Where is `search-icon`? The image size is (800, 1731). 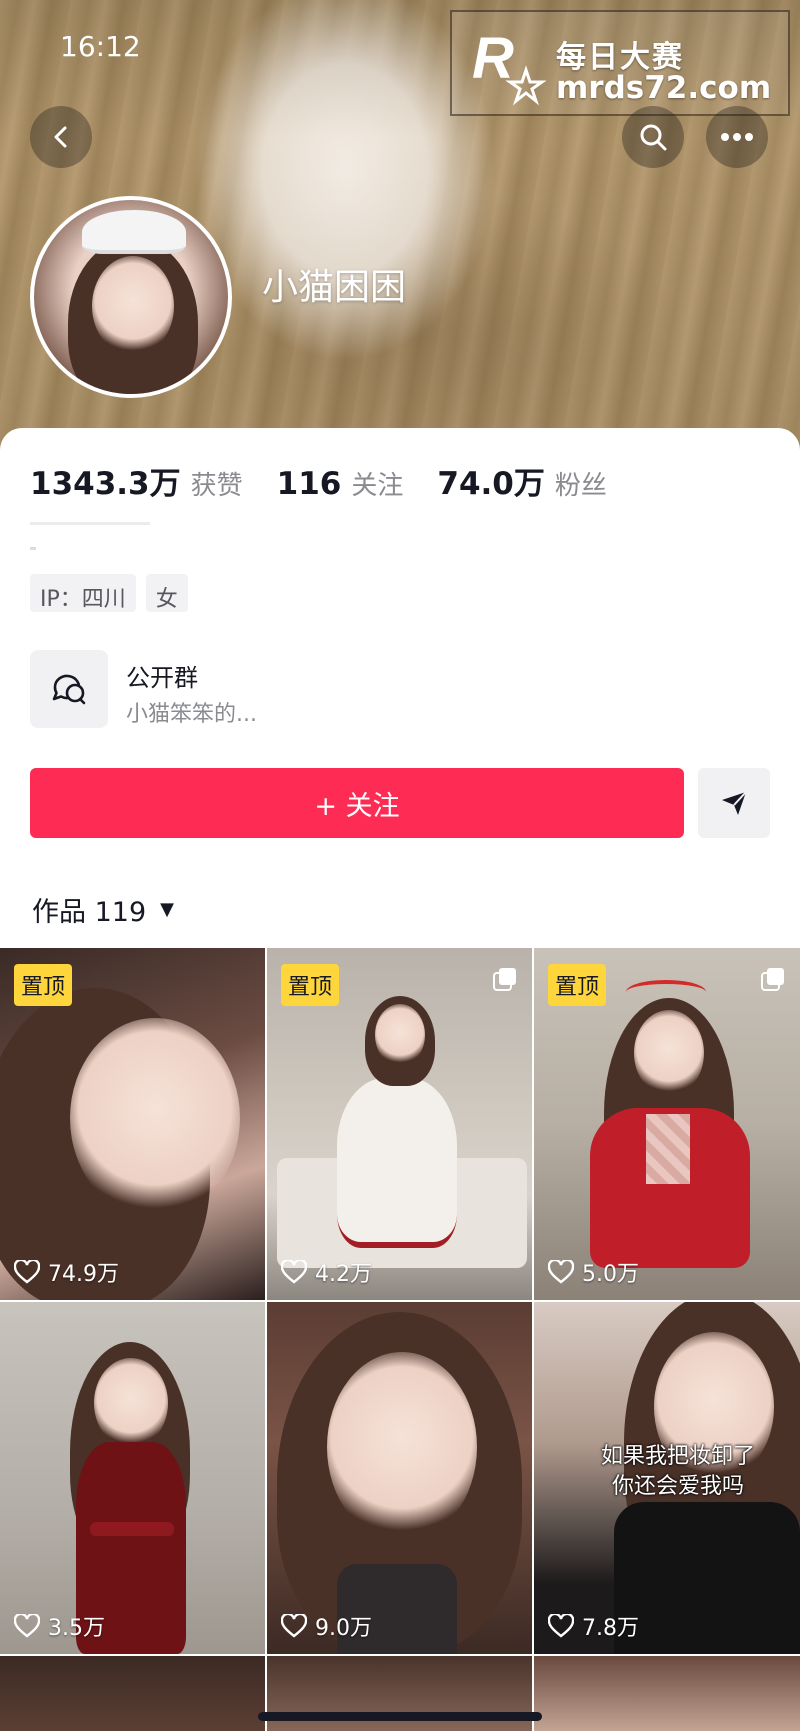 search-icon is located at coordinates (653, 137).